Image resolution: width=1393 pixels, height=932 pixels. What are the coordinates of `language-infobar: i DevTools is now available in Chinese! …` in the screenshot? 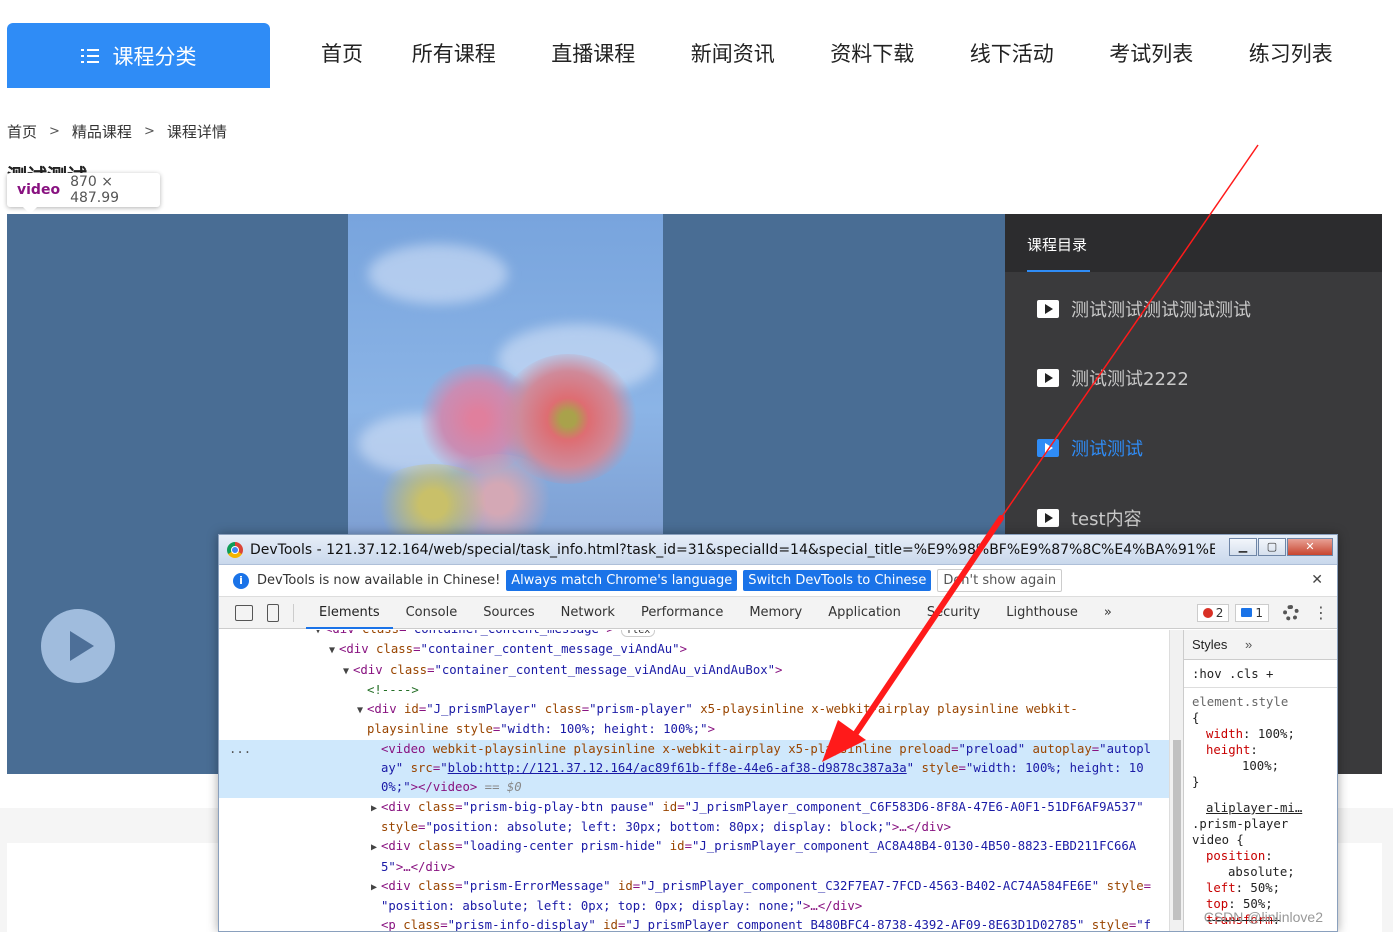 It's located at (778, 581).